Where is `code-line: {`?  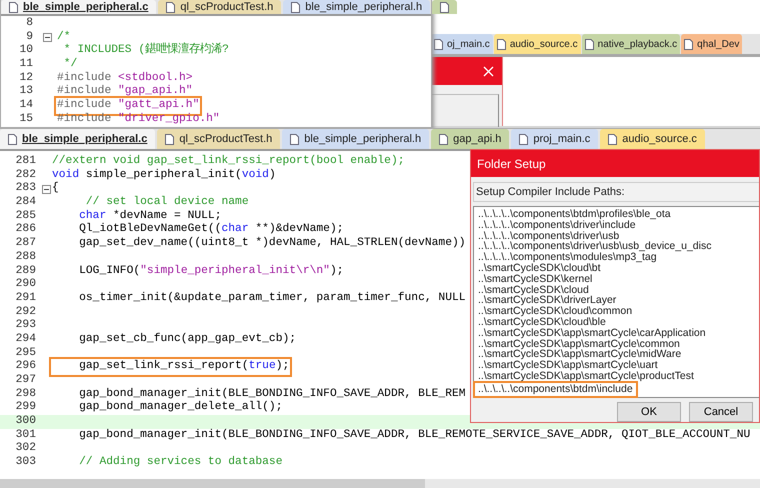 code-line: { is located at coordinates (55, 189).